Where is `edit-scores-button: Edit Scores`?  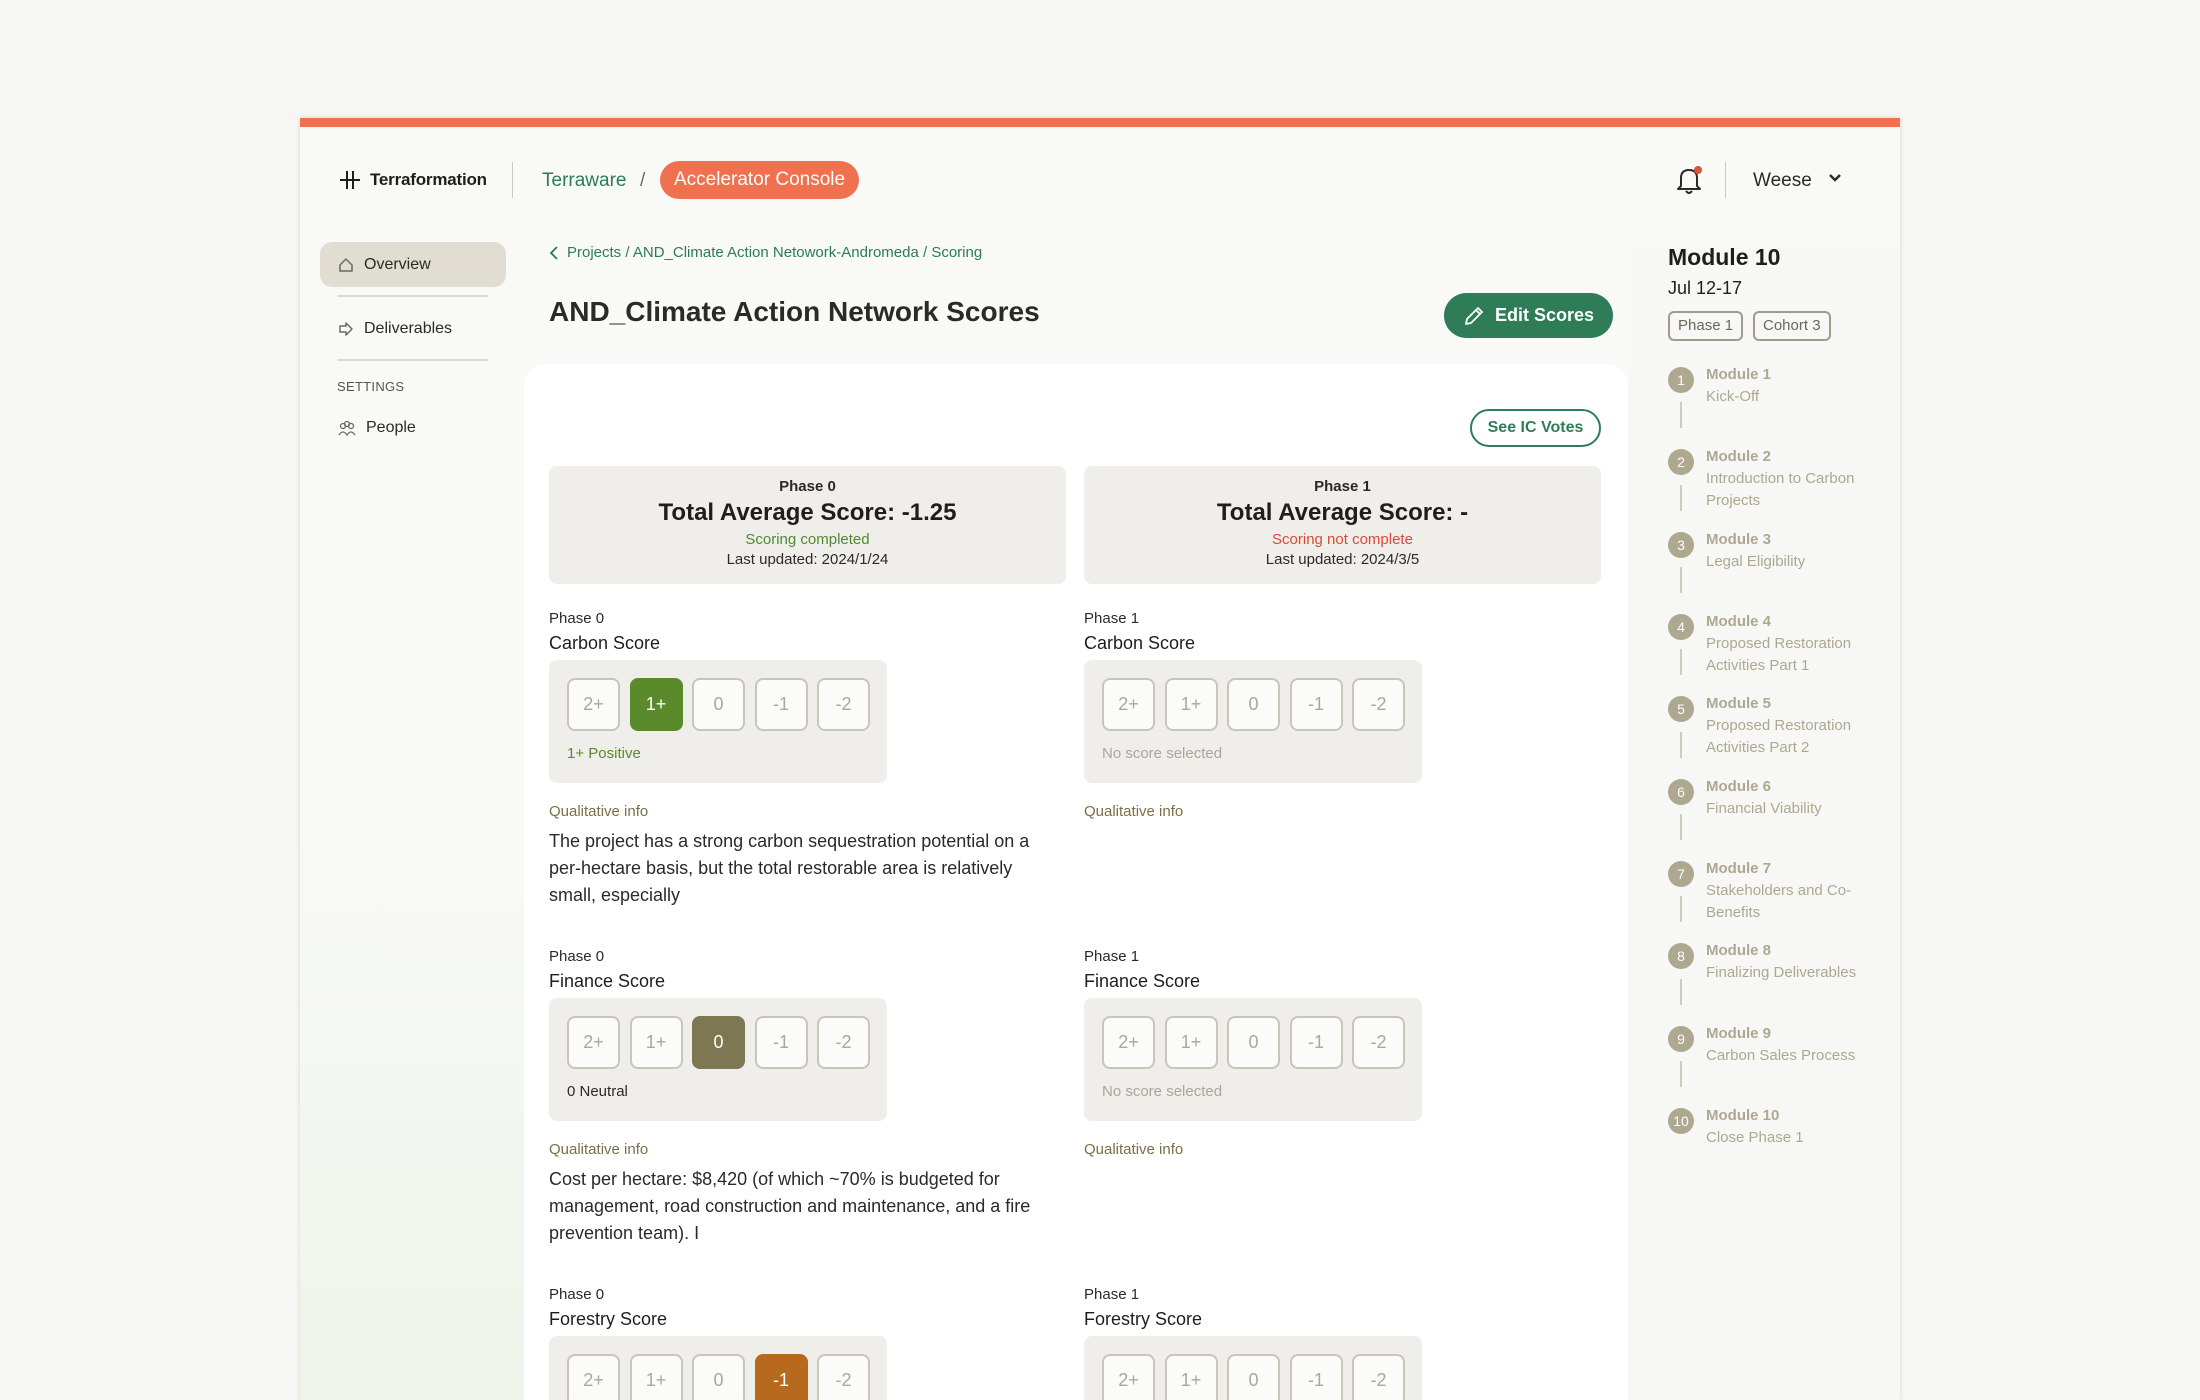 edit-scores-button: Edit Scores is located at coordinates (1528, 315).